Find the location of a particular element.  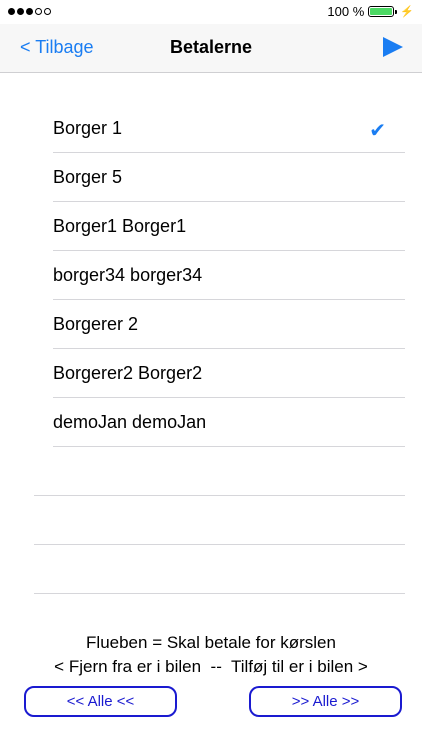

list-item: Borger1 Borger1 is located at coordinates (211, 226).